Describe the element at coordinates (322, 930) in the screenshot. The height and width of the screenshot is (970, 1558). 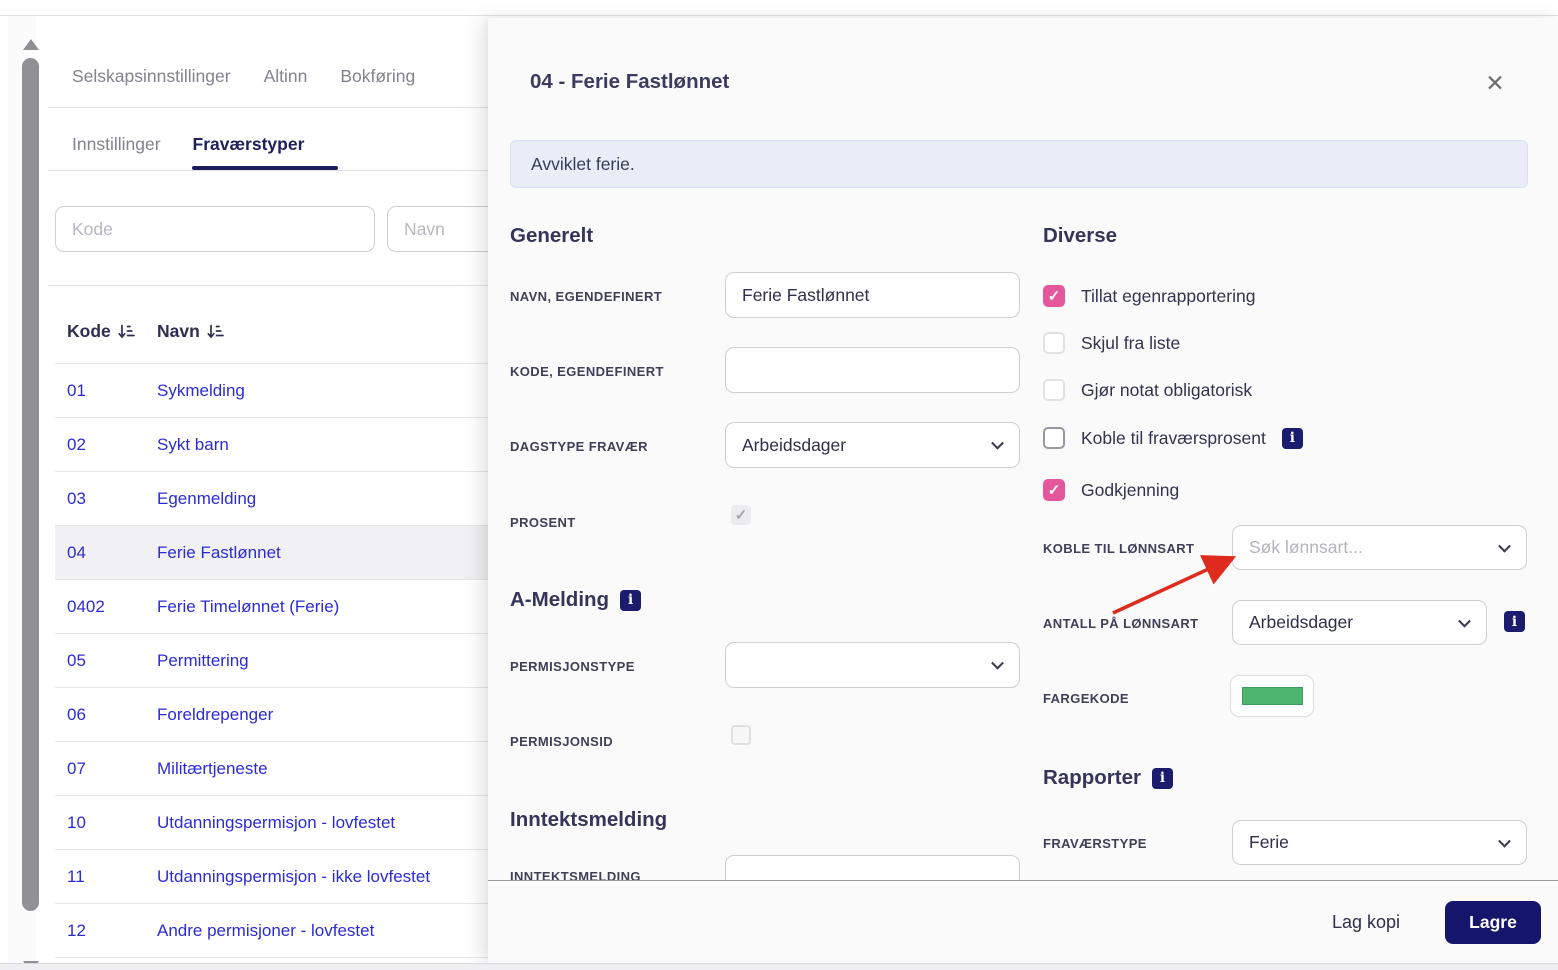
I see `row-navn-link: Andre permisjoner - lovfestet` at that location.